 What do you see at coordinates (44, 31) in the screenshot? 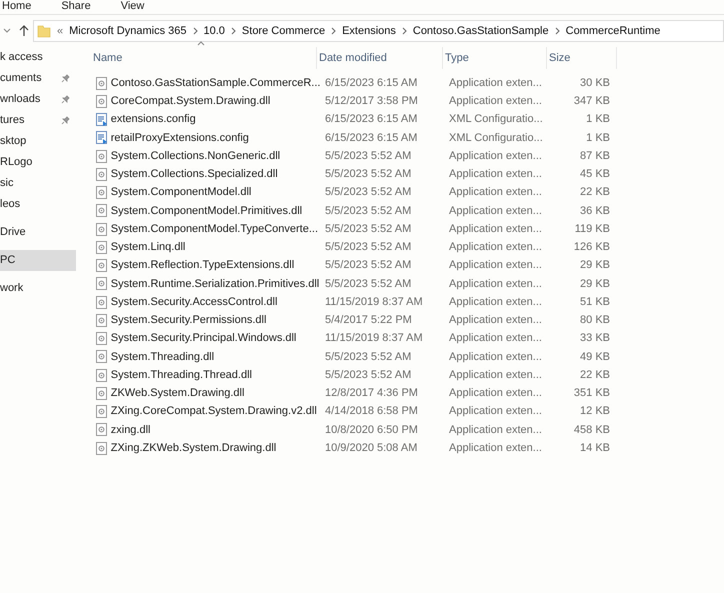
I see `folder-icon` at bounding box center [44, 31].